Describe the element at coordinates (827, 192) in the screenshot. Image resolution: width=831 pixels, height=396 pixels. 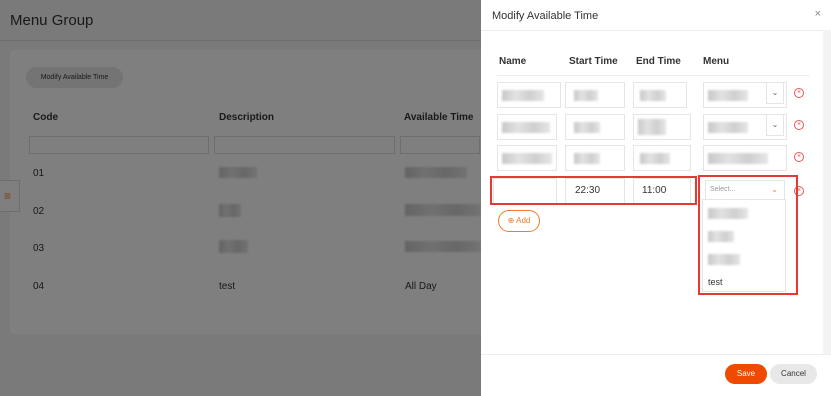
I see `scrollbar` at that location.